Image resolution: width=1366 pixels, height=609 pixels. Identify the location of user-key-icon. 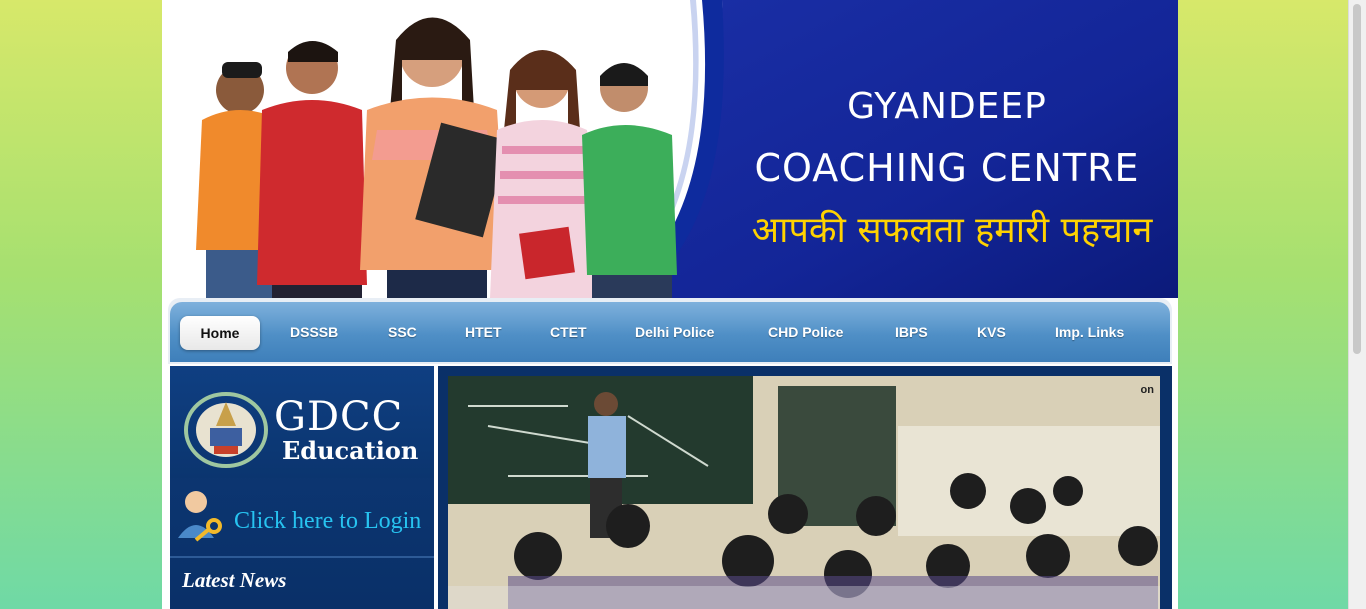
(200, 516).